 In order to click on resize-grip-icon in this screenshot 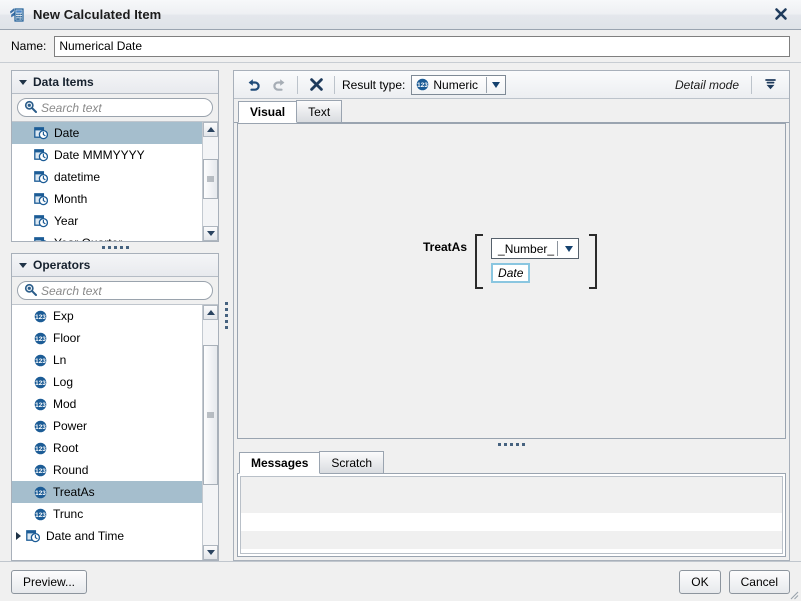, I will do `click(793, 594)`.